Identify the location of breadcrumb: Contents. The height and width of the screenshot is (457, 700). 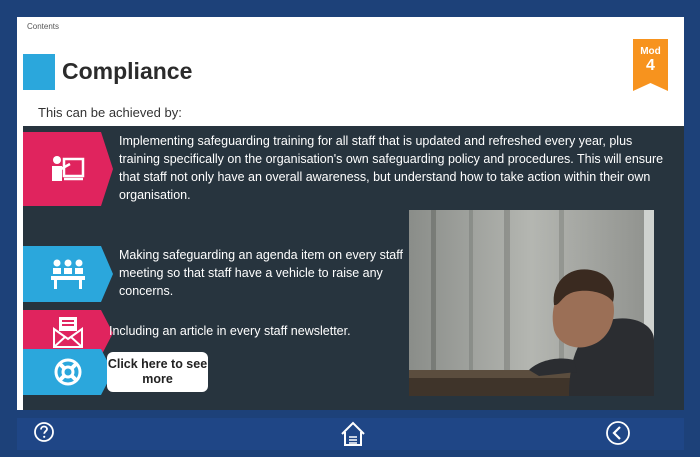
(43, 26).